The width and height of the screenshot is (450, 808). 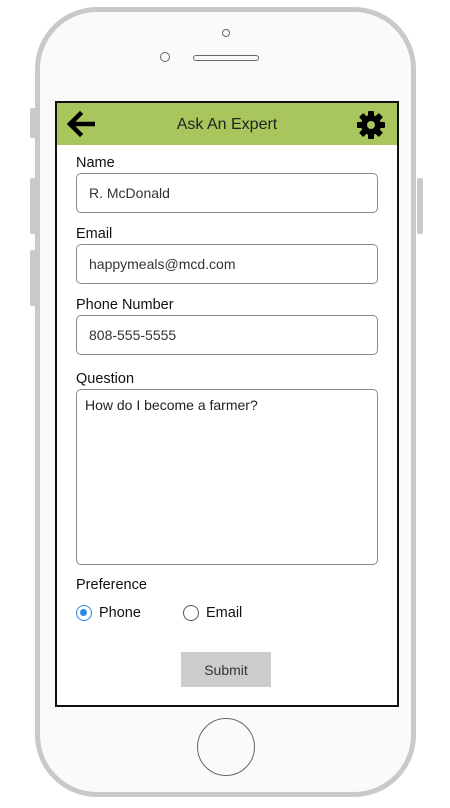 I want to click on app-header: Ask An Expert, so click(x=227, y=124).